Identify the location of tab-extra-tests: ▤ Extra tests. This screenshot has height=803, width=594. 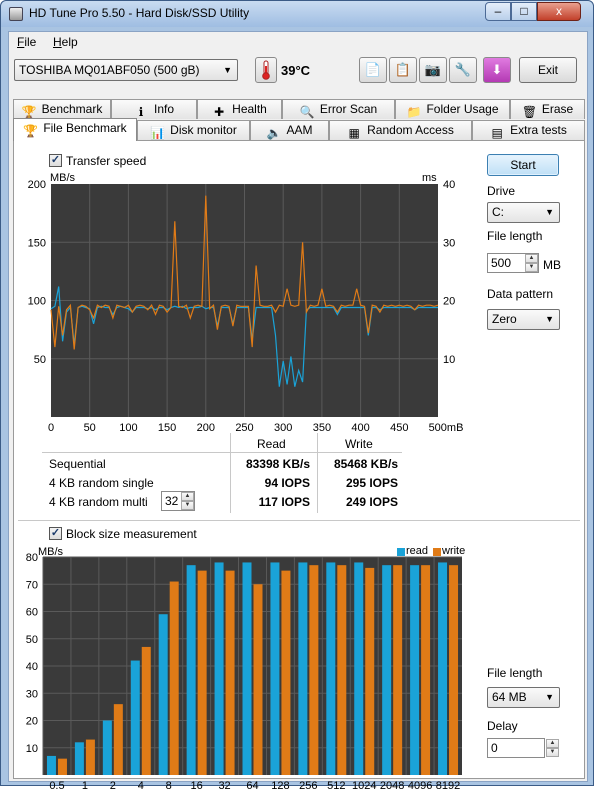
(528, 130).